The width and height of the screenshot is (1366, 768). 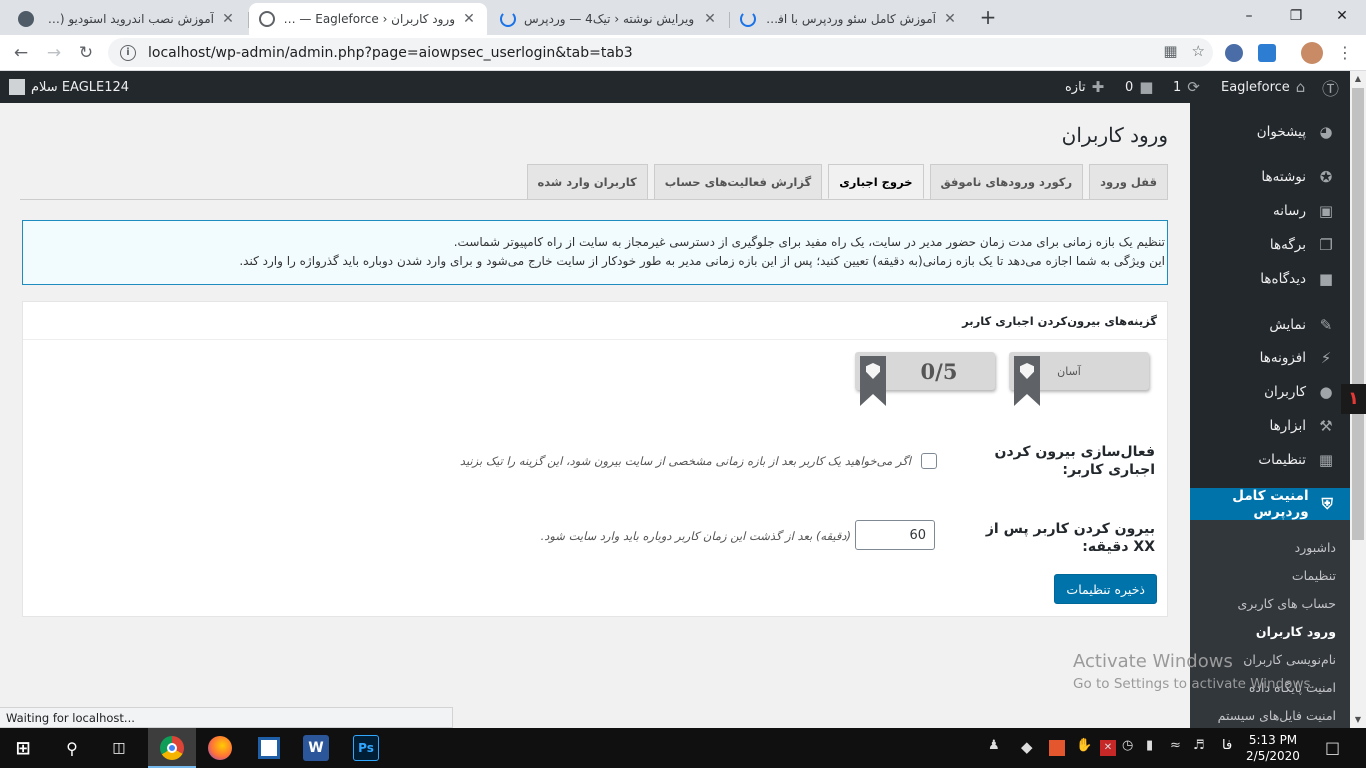 What do you see at coordinates (1285, 392) in the screenshot?
I see `sidebar-item-label: کاربران` at bounding box center [1285, 392].